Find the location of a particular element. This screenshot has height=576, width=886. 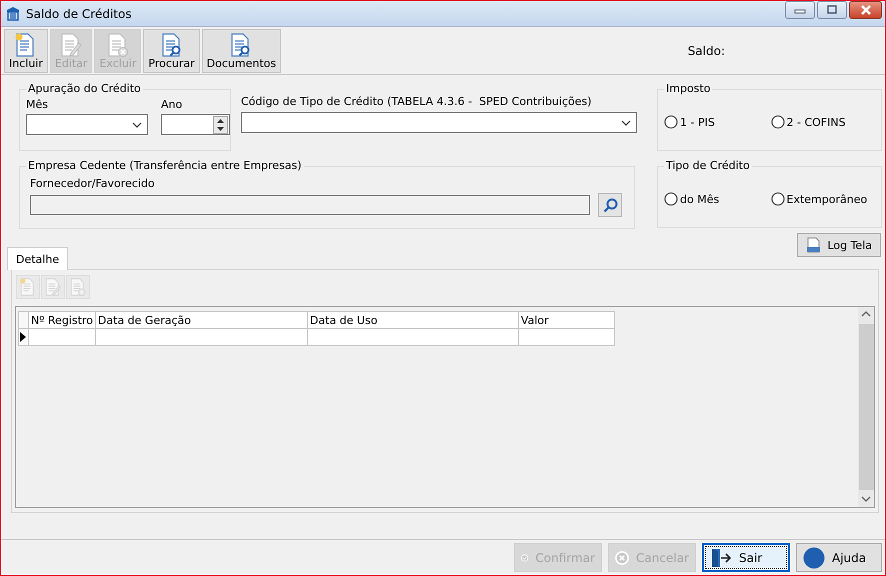

radio-label: 1 - PIS is located at coordinates (697, 122).